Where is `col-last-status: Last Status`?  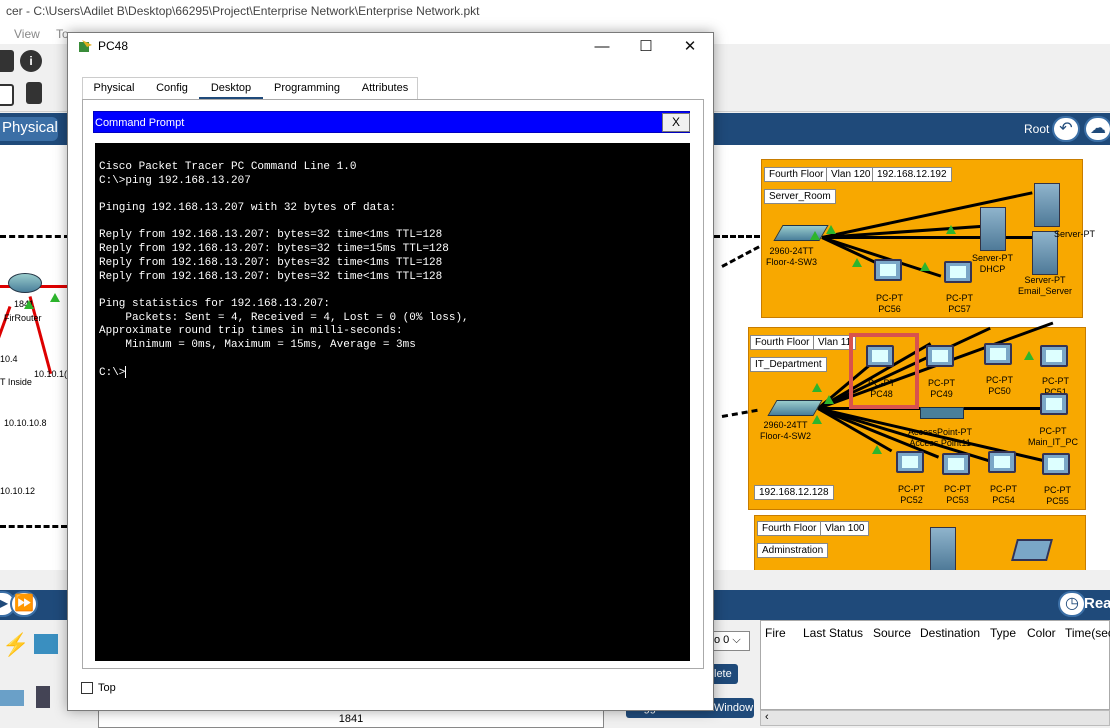
col-last-status: Last Status is located at coordinates (833, 633).